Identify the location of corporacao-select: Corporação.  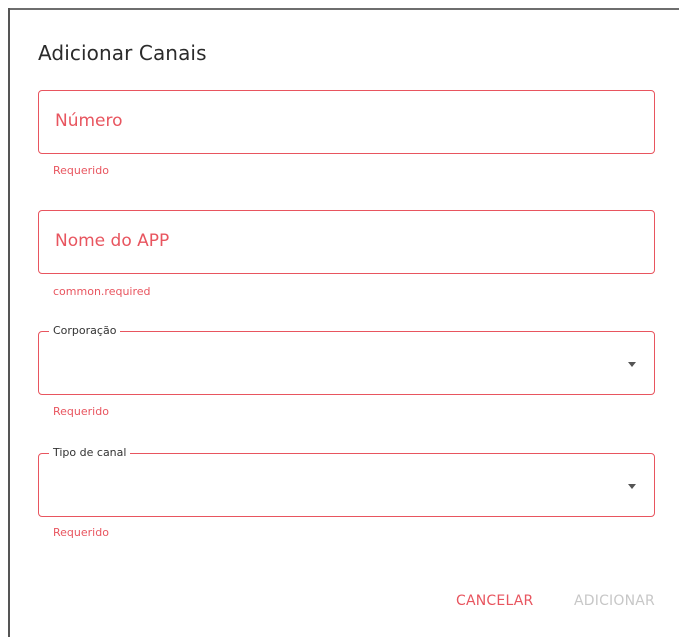
(346, 359).